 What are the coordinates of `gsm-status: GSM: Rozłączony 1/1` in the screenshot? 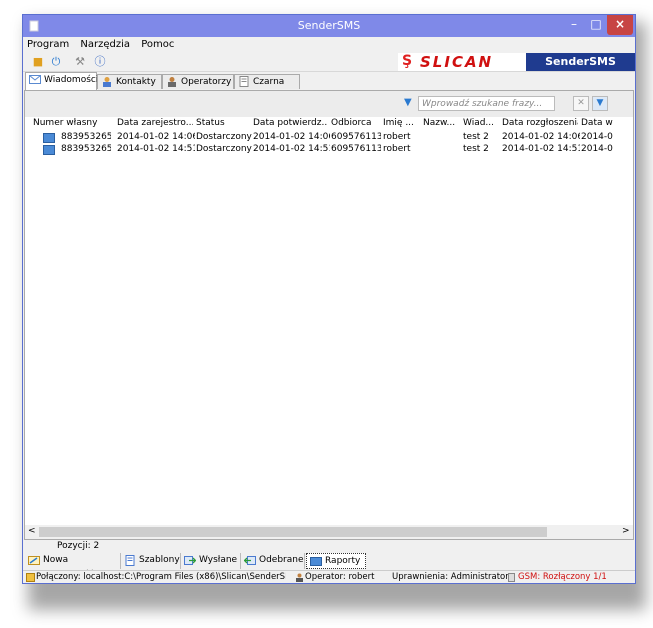 It's located at (562, 577).